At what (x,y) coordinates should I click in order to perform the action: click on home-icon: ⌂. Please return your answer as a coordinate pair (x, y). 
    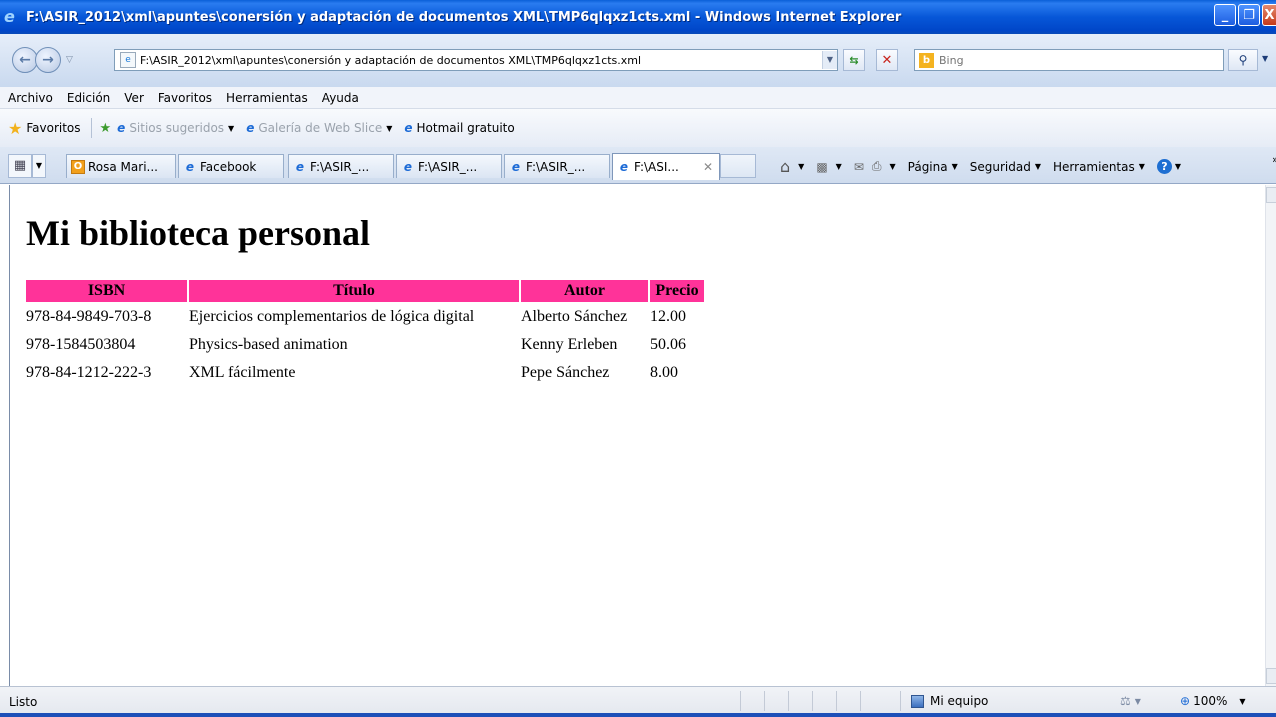
    Looking at the image, I should click on (785, 166).